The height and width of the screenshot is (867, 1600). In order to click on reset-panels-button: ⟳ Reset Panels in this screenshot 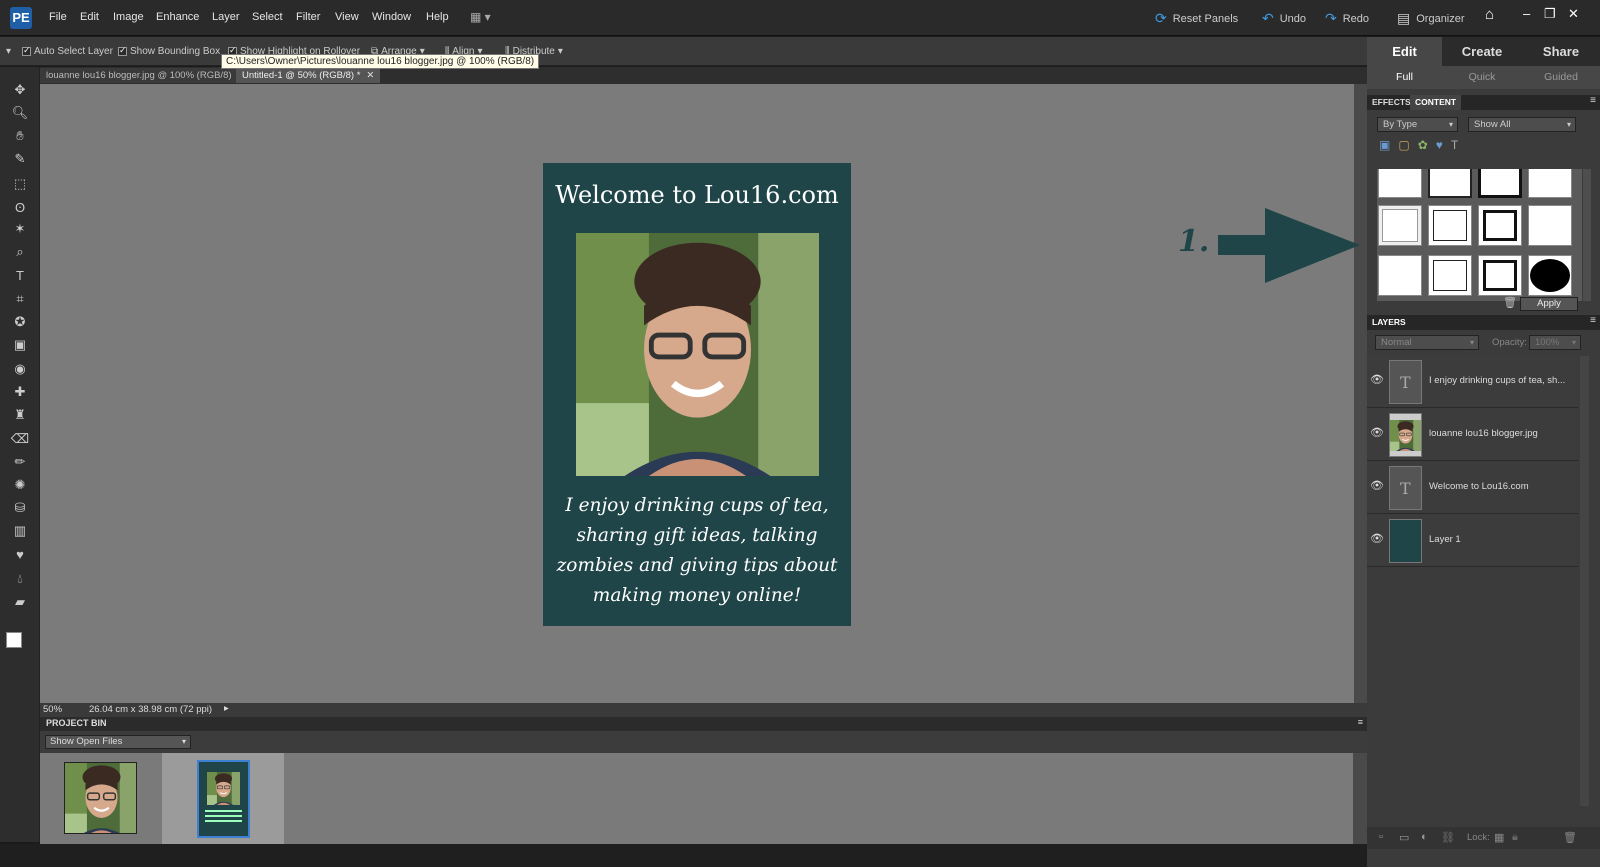, I will do `click(1196, 18)`.